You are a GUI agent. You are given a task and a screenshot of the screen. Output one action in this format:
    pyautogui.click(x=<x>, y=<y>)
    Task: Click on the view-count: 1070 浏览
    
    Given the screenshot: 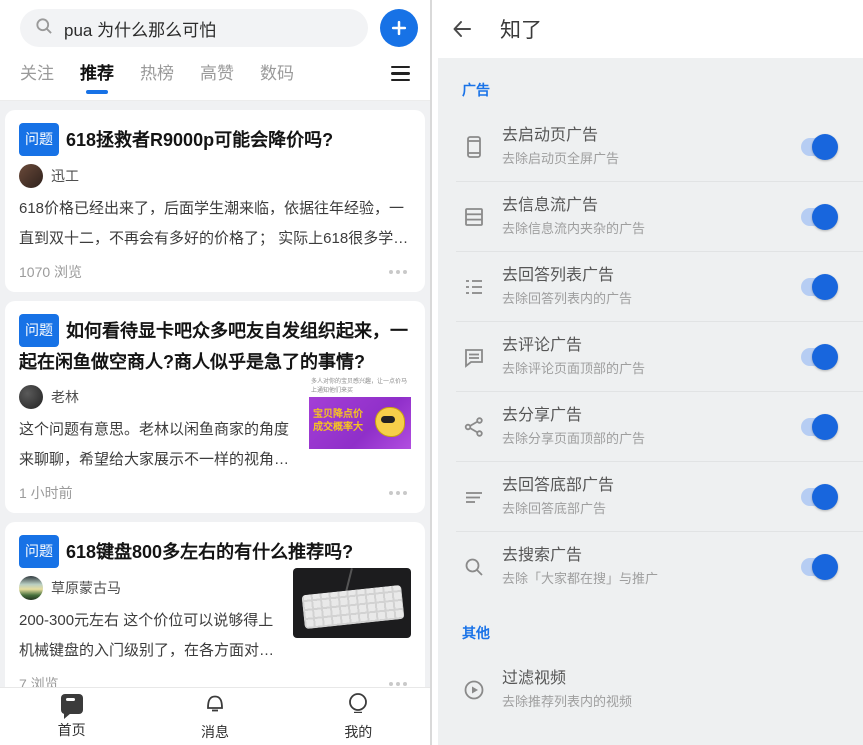 What is the action you would take?
    pyautogui.click(x=51, y=272)
    